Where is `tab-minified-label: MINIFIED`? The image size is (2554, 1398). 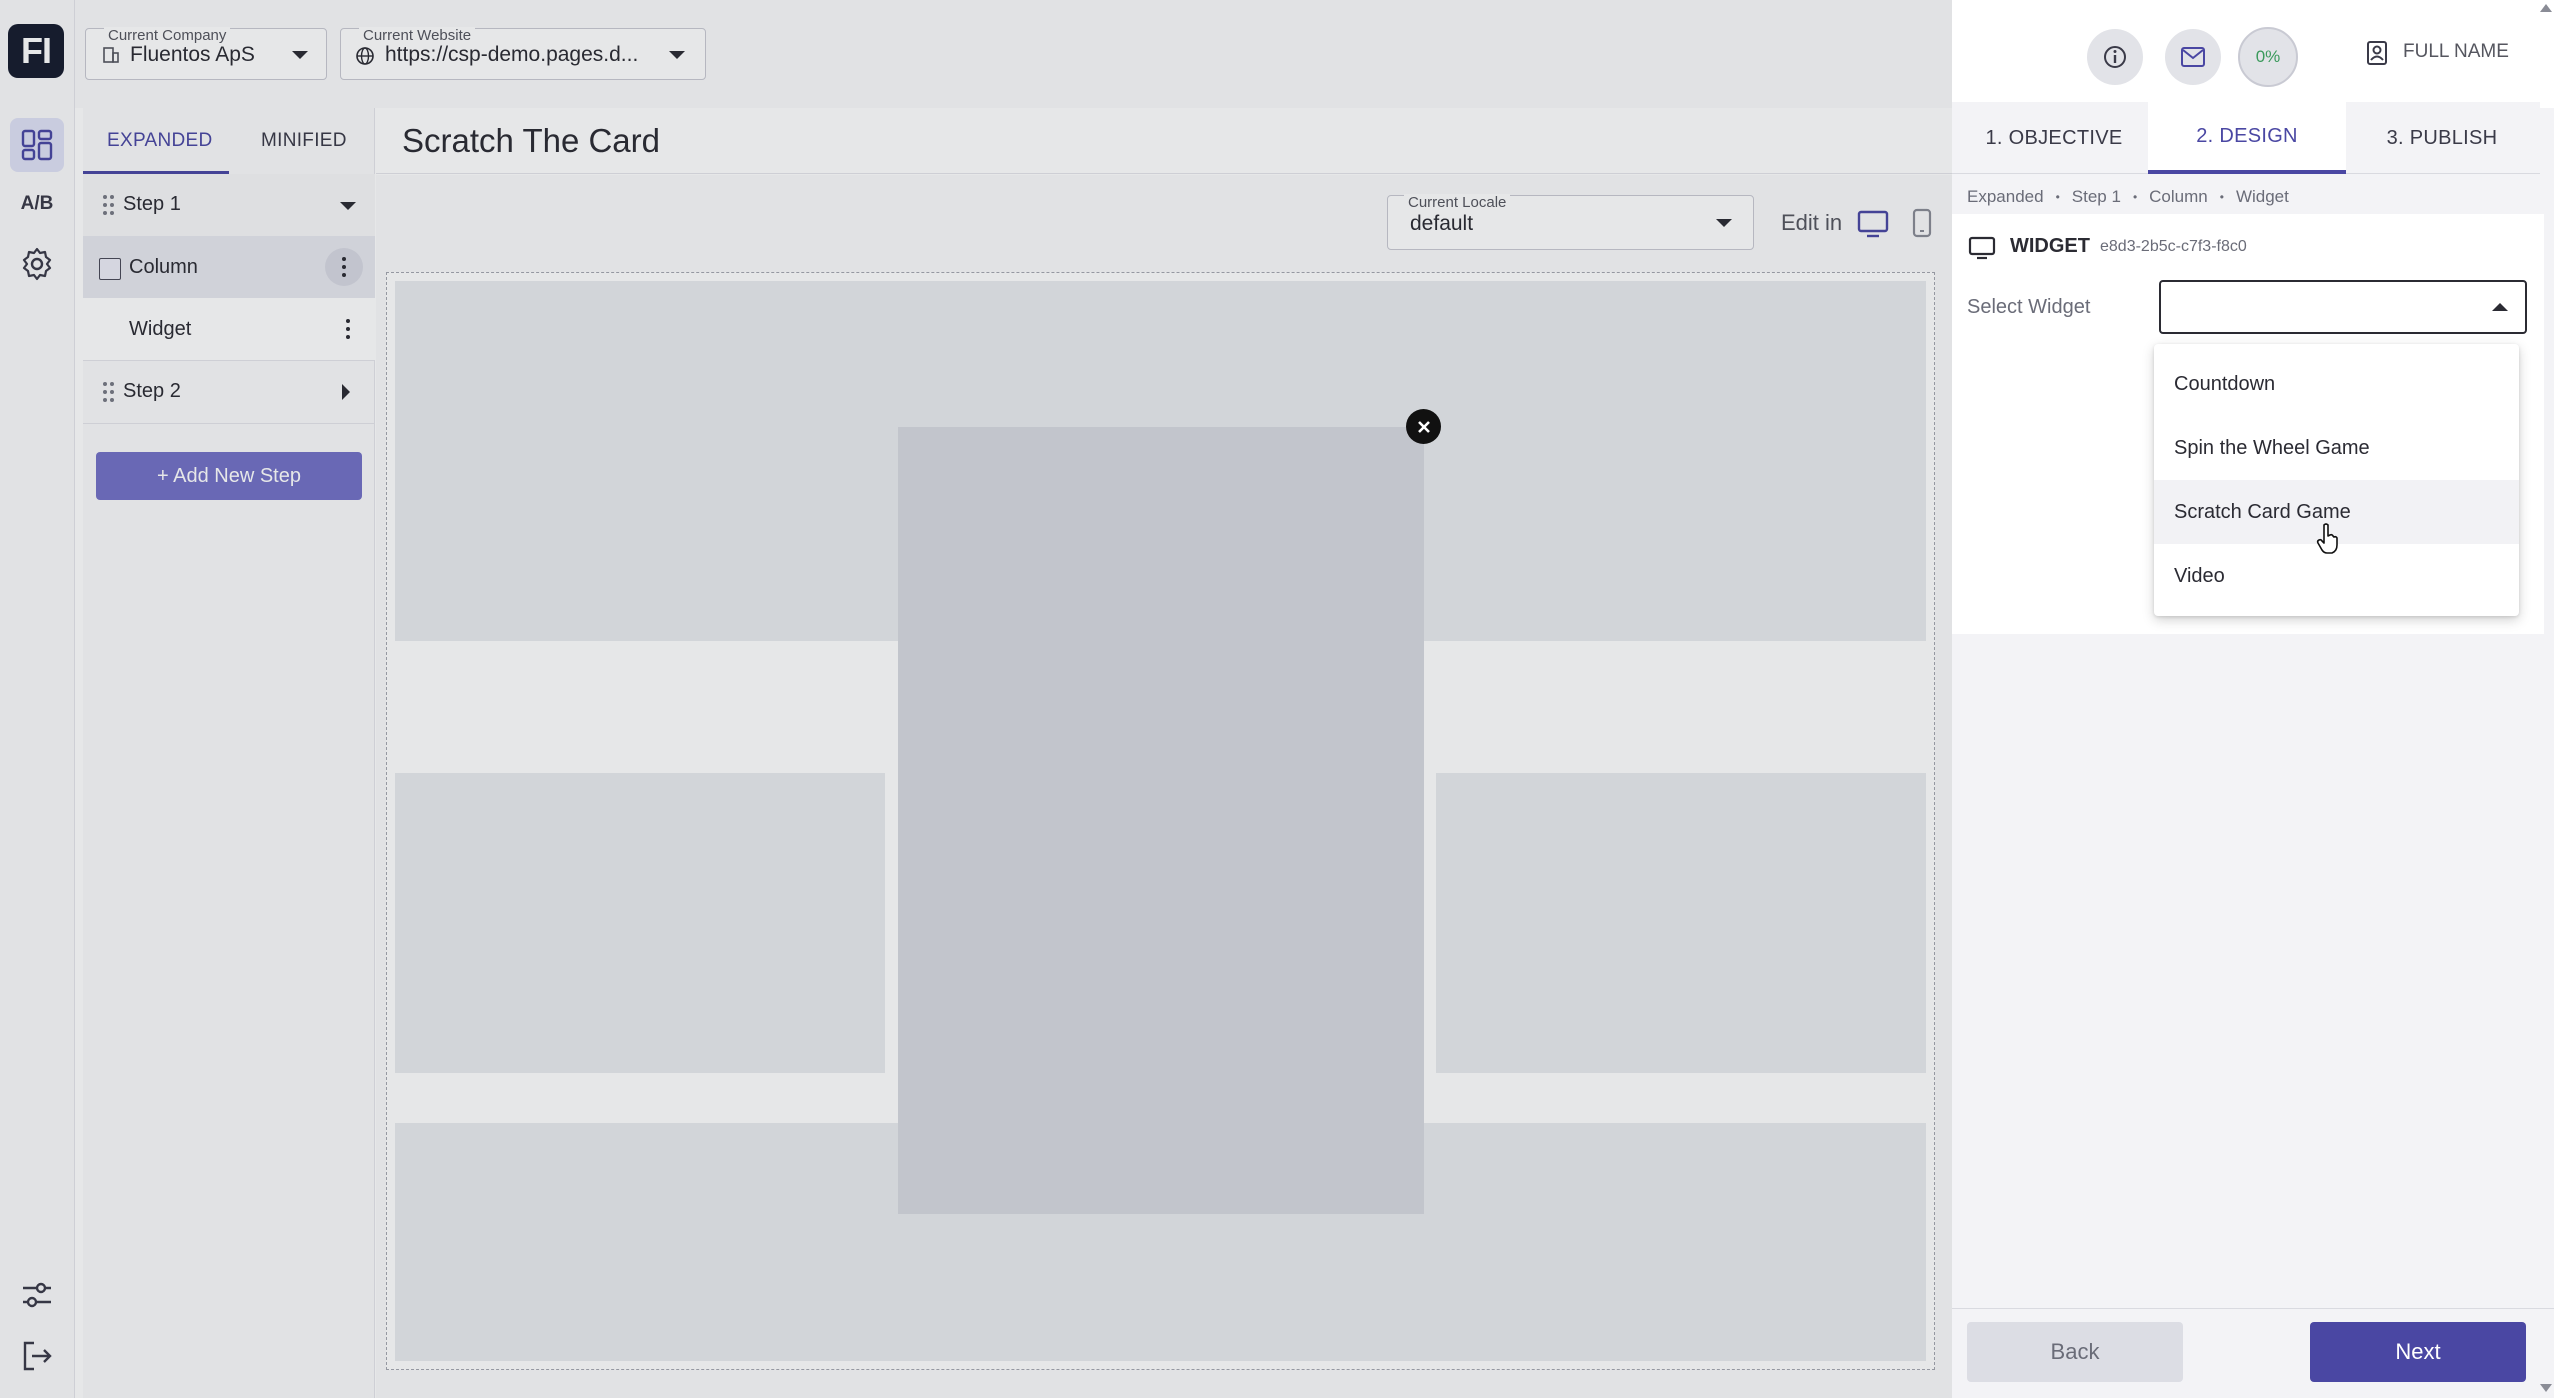 tab-minified-label: MINIFIED is located at coordinates (304, 140).